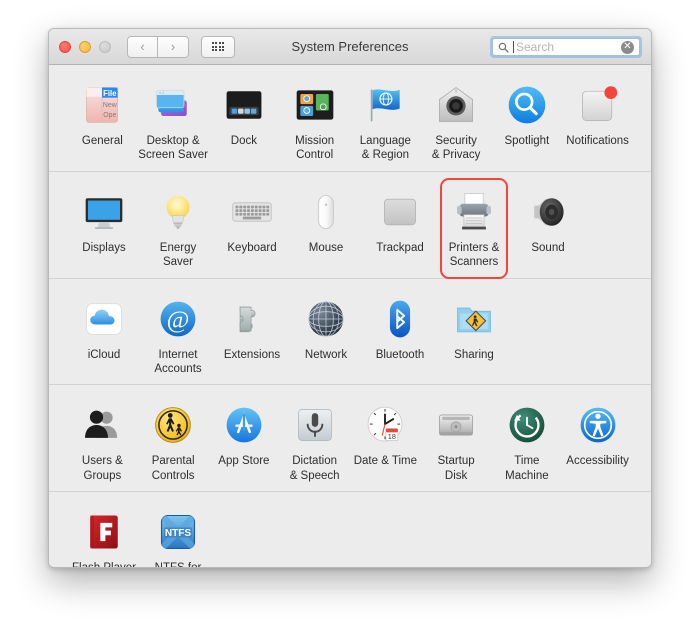  Describe the element at coordinates (252, 212) in the screenshot. I see `keyboard-icon` at that location.